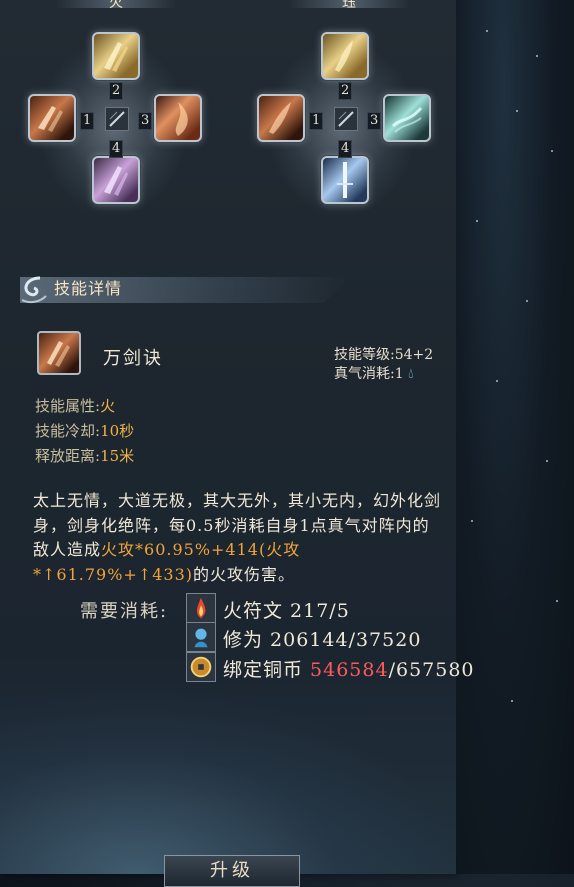  I want to click on qi-cost: 真气消耗:1 💧︎, so click(374, 373).